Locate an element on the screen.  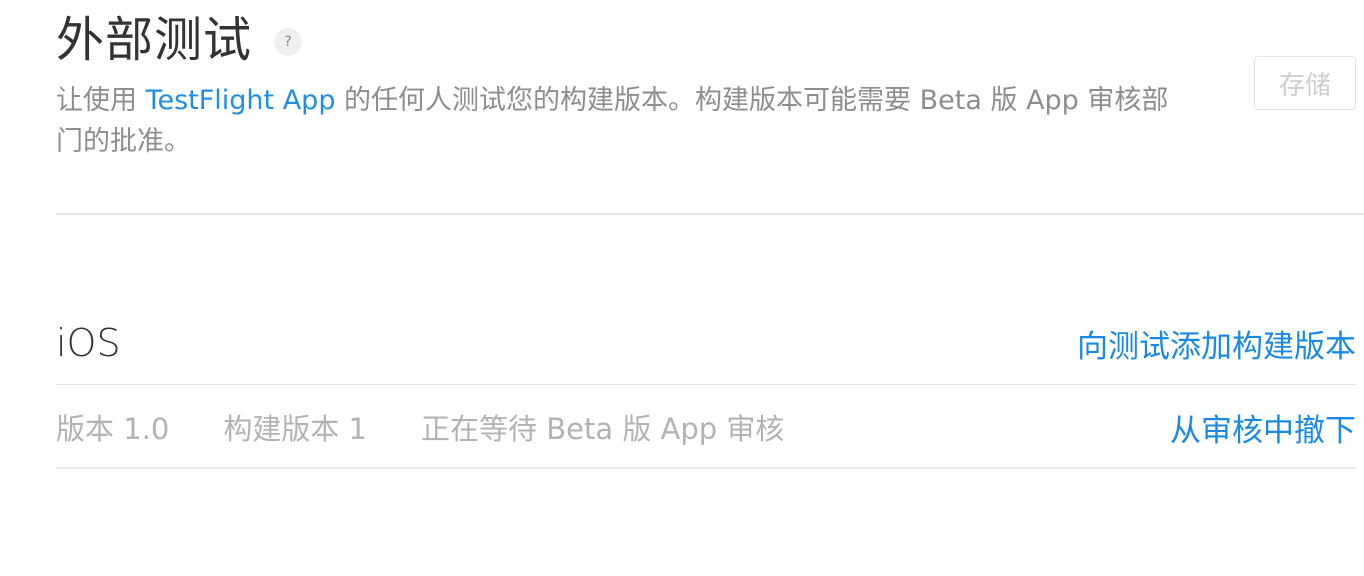
build-status: 正在等待 Beta 版 App 审核 is located at coordinates (603, 429).